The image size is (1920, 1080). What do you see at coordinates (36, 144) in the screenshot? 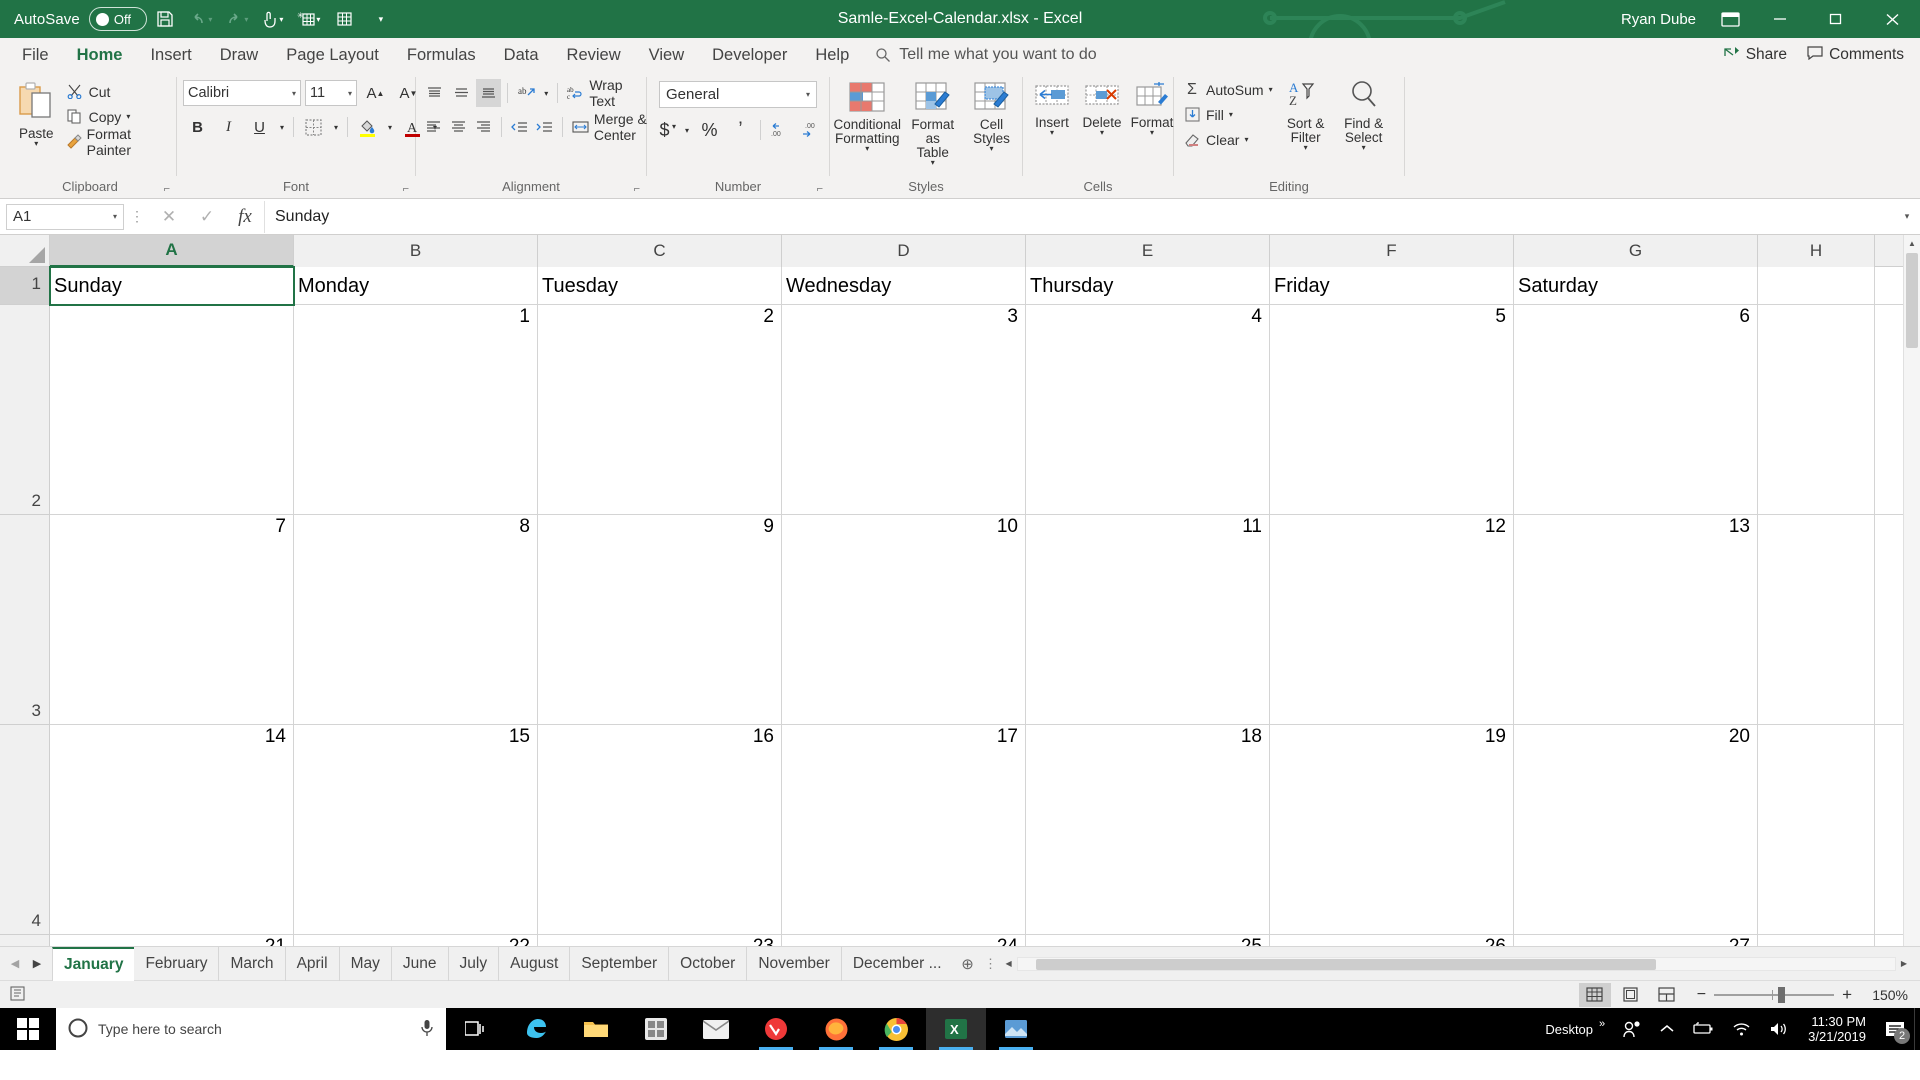
I see `paste-dropdown-caret: ▾` at bounding box center [36, 144].